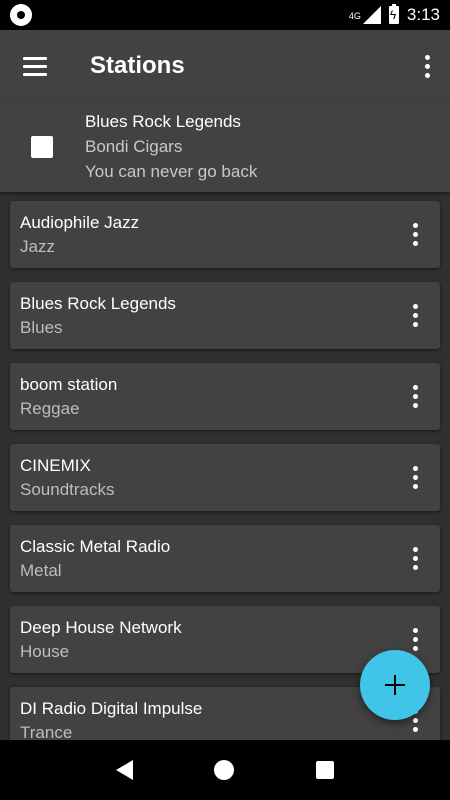  What do you see at coordinates (325, 770) in the screenshot?
I see `recents-icon` at bounding box center [325, 770].